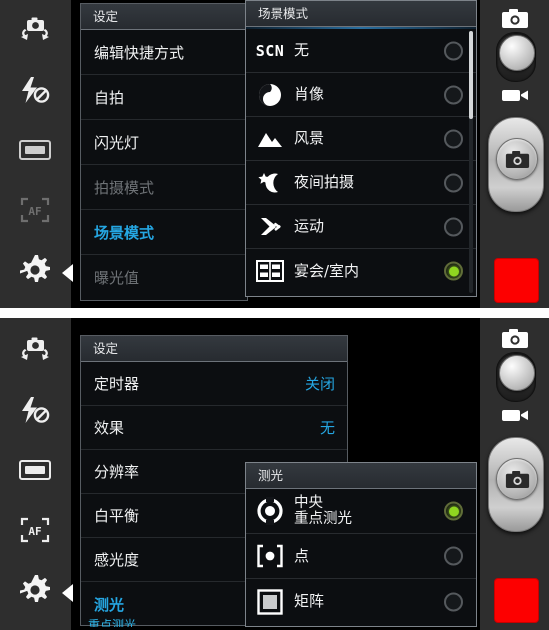 Image resolution: width=549 pixels, height=630 pixels. Describe the element at coordinates (117, 472) in the screenshot. I see `settings-row-label: 分辨率` at that location.